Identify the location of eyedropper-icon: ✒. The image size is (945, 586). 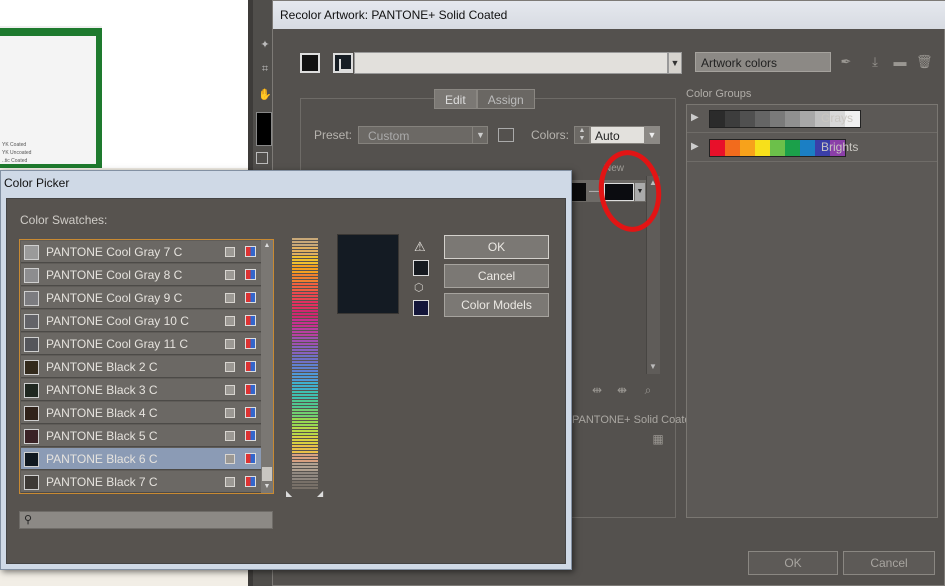
(846, 62).